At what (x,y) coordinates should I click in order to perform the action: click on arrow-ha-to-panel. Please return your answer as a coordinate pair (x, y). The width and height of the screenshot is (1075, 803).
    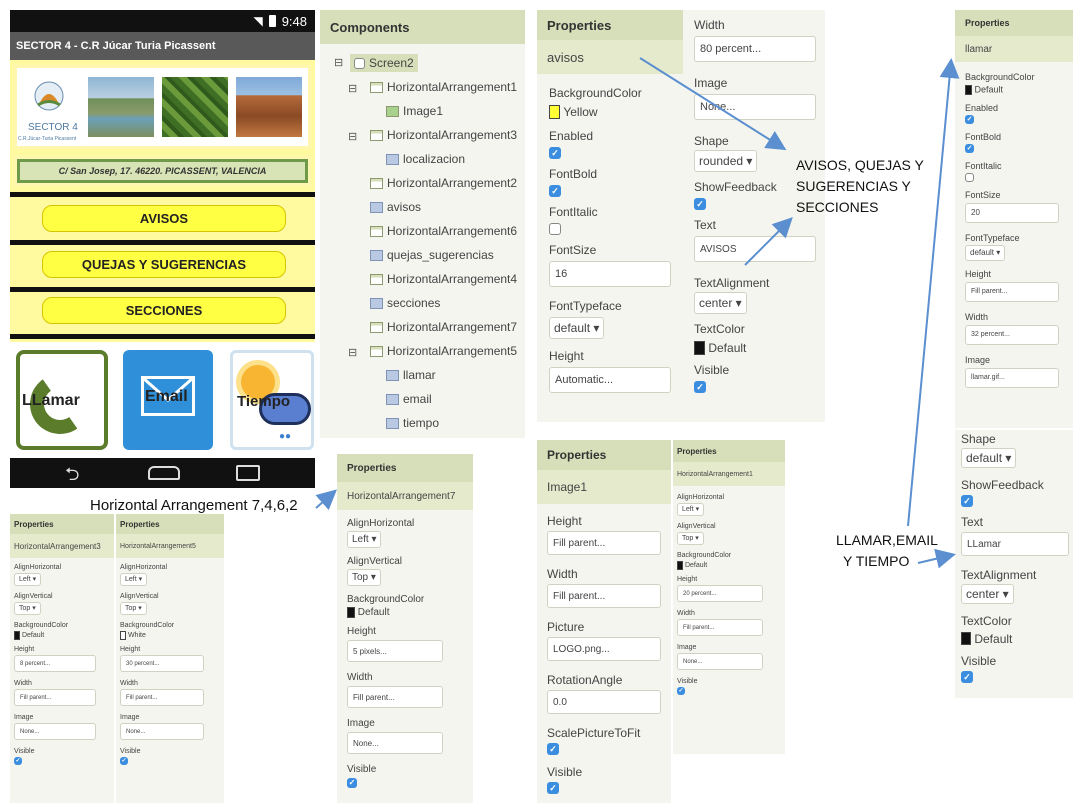
    Looking at the image, I should click on (326, 500).